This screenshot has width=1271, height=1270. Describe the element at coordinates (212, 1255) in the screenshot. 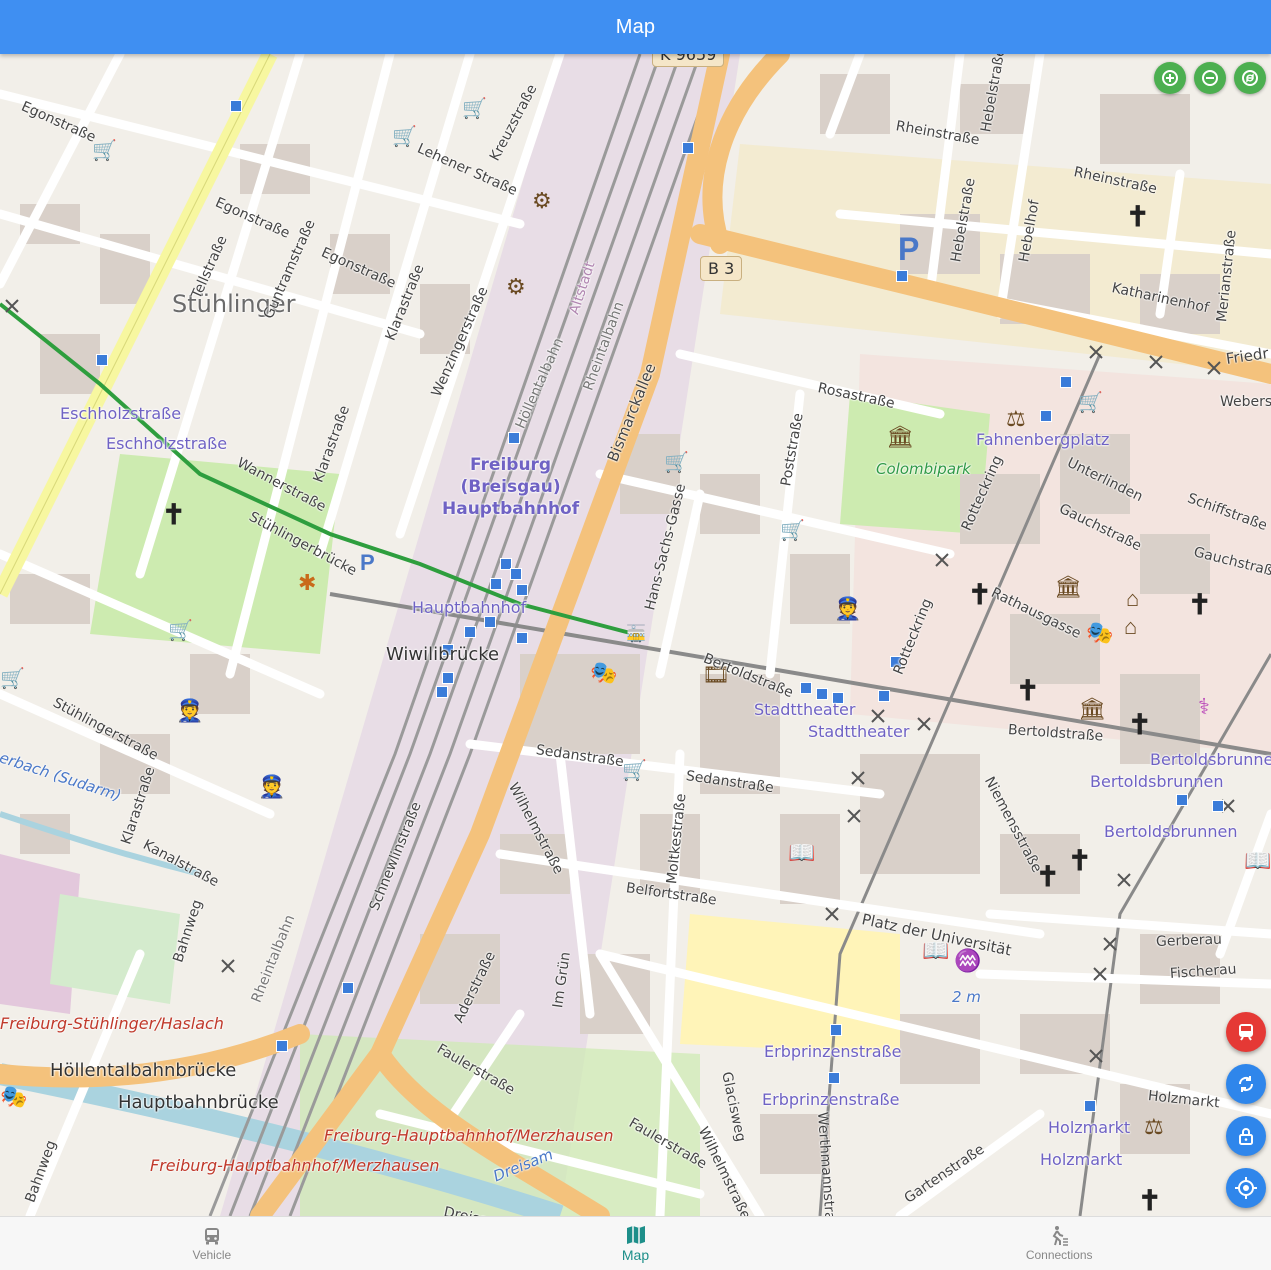

I see `nav-label: Vehicle` at that location.